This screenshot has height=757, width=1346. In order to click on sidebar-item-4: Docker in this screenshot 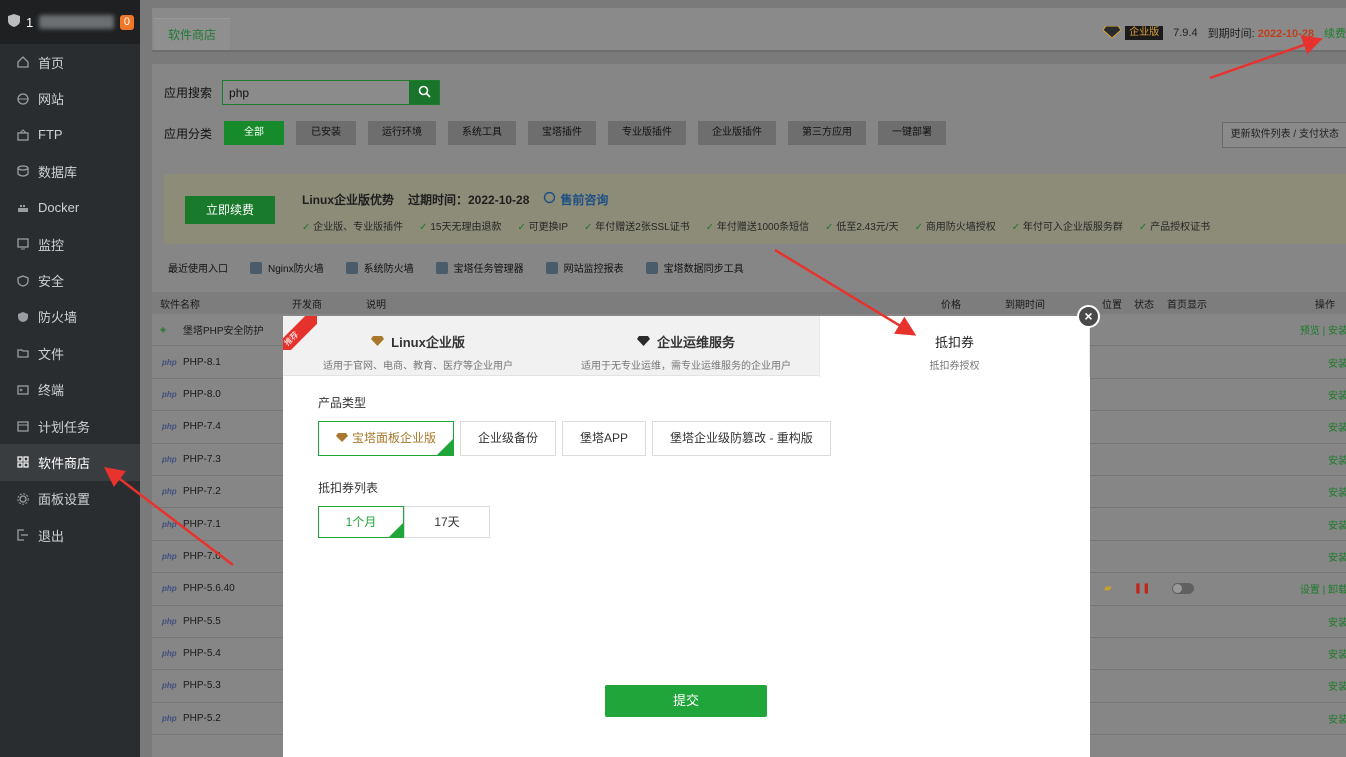, I will do `click(70, 208)`.